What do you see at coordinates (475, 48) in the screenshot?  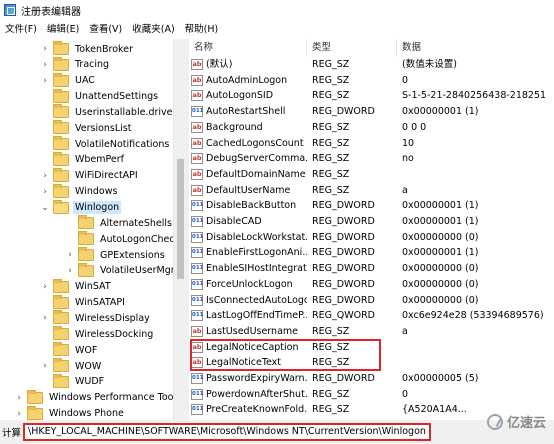 I see `column-header-data: 数据` at bounding box center [475, 48].